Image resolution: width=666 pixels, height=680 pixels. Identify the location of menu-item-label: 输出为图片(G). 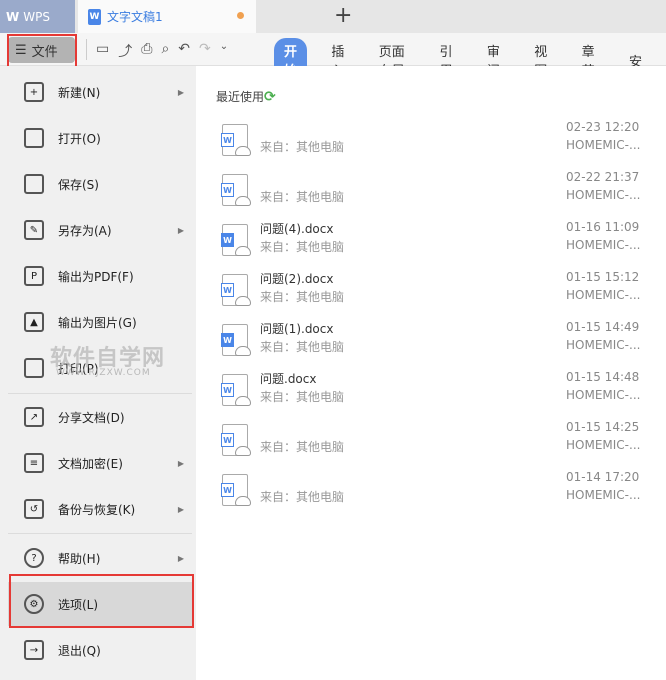
(97, 322).